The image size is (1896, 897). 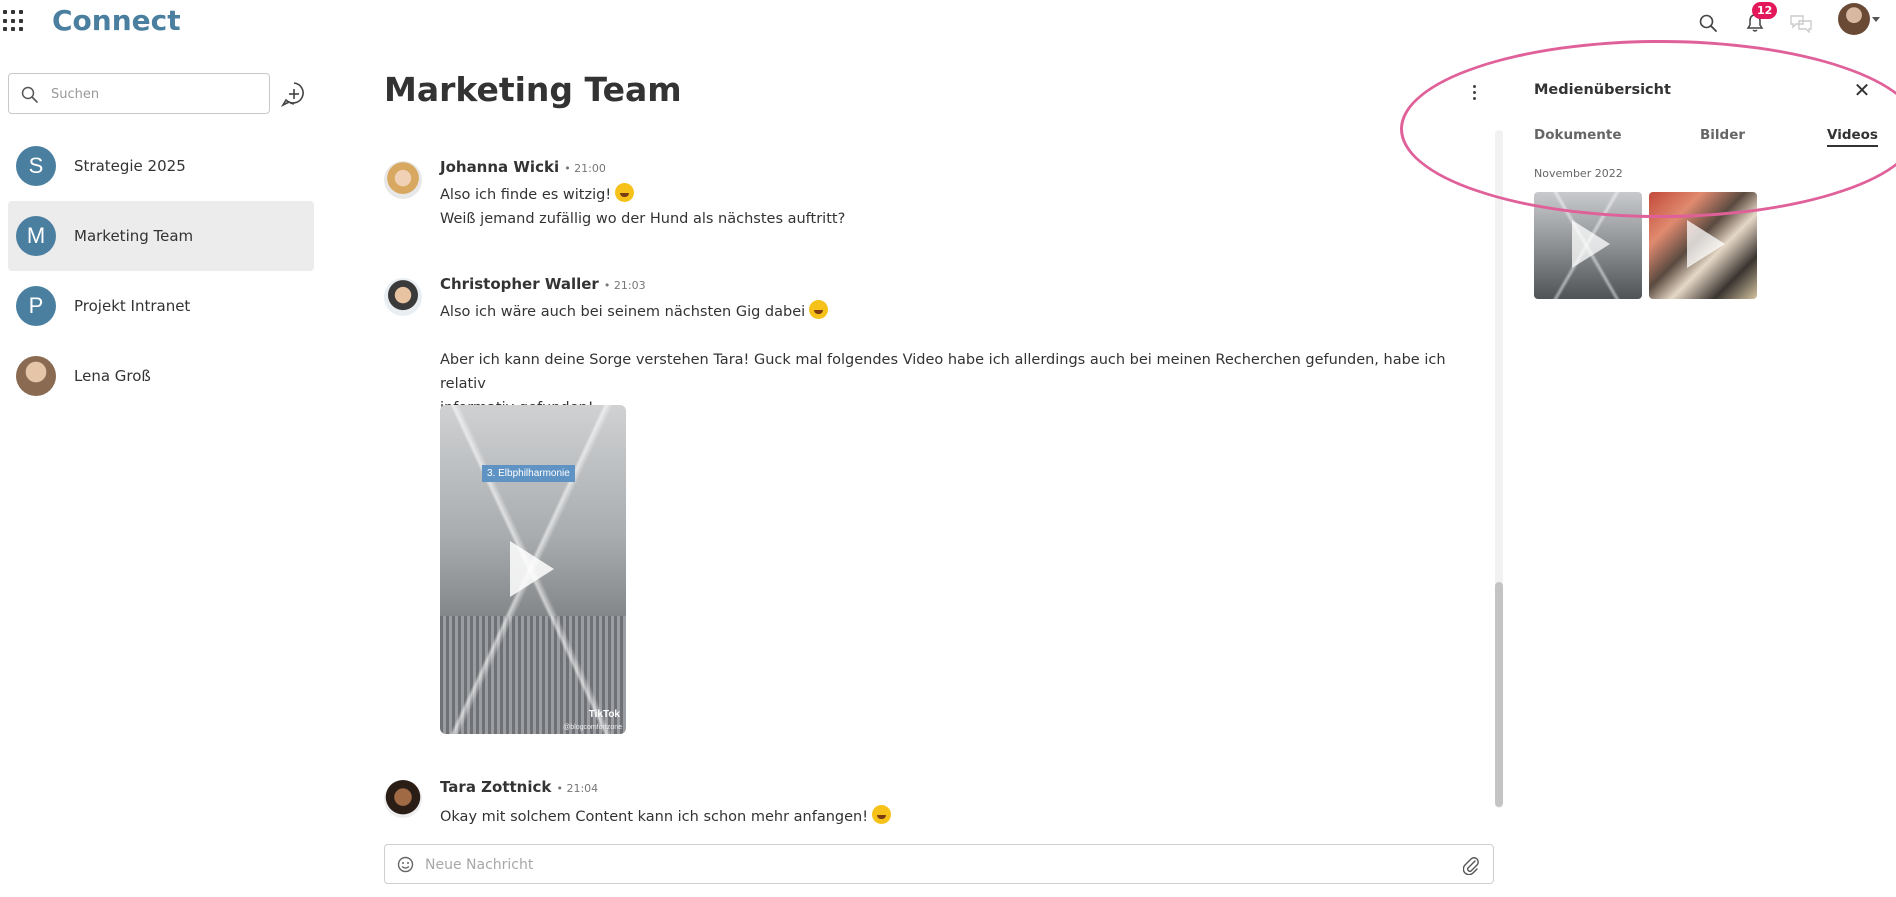 I want to click on message-author: Johanna Wicki, so click(x=499, y=167).